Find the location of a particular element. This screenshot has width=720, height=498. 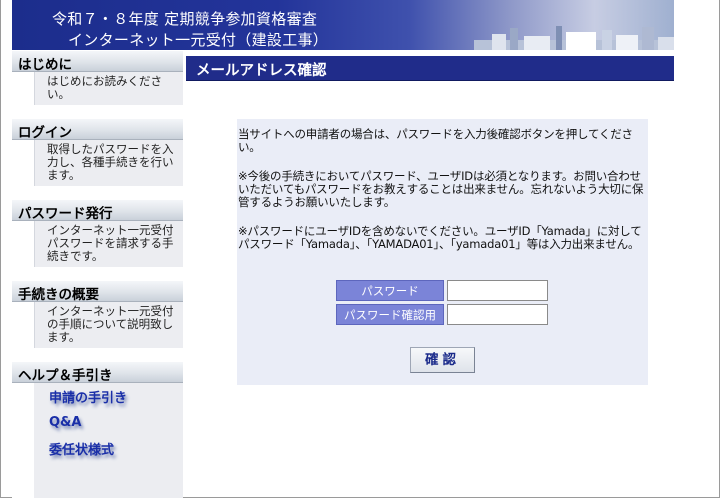

sidebar-login-description: 取得したパスワードを入力し、各種手続きを行います。 is located at coordinates (108, 163).